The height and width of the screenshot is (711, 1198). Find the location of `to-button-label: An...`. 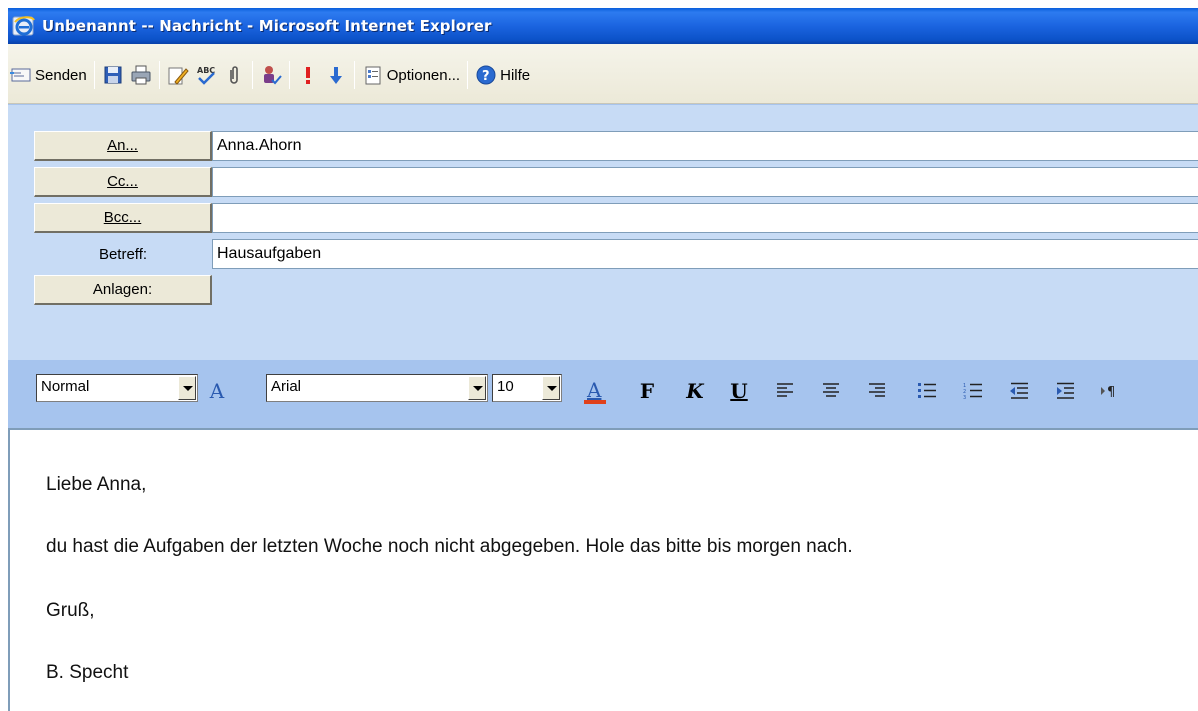

to-button-label: An... is located at coordinates (122, 145).